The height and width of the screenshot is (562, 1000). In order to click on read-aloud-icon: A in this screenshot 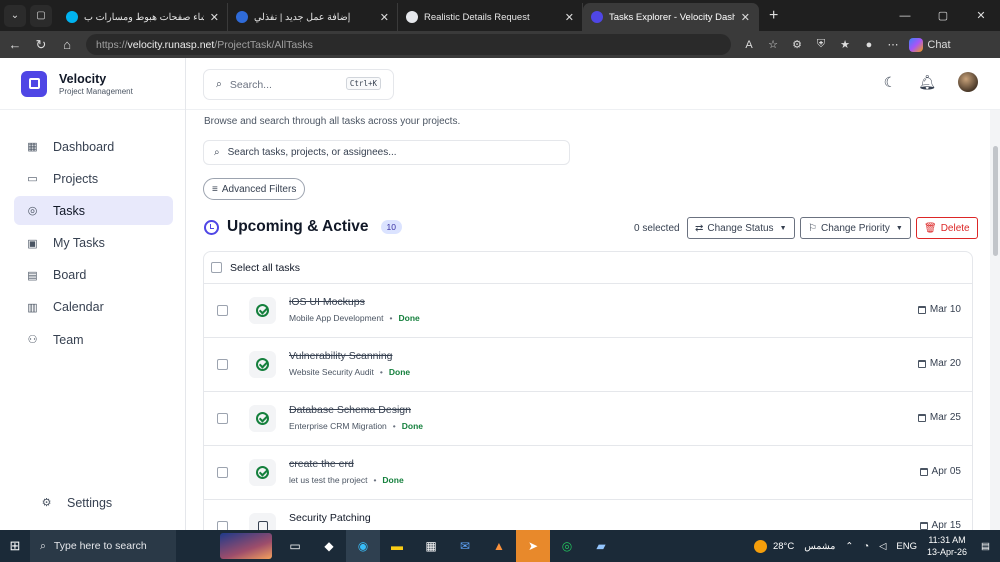, I will do `click(749, 45)`.